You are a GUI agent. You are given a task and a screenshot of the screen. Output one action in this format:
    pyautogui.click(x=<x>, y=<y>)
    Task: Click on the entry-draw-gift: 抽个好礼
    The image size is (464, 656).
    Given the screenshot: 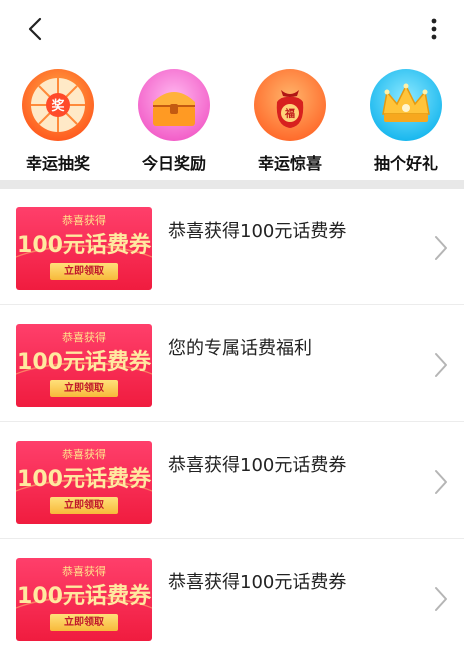 What is the action you would take?
    pyautogui.click(x=406, y=123)
    